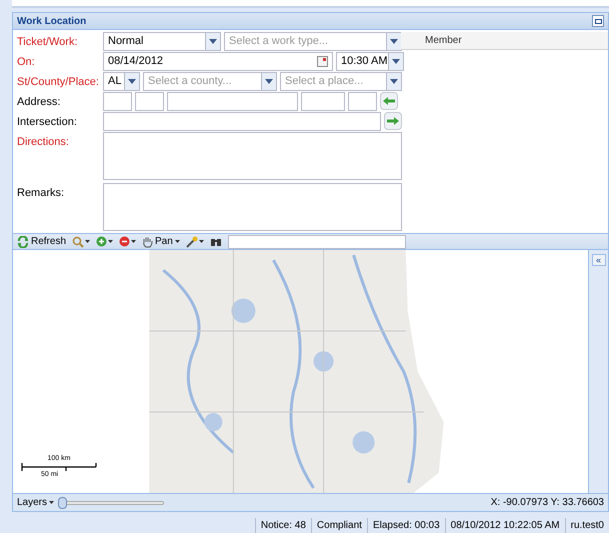 The height and width of the screenshot is (533, 609). I want to click on field-label: Remarks:, so click(41, 193).